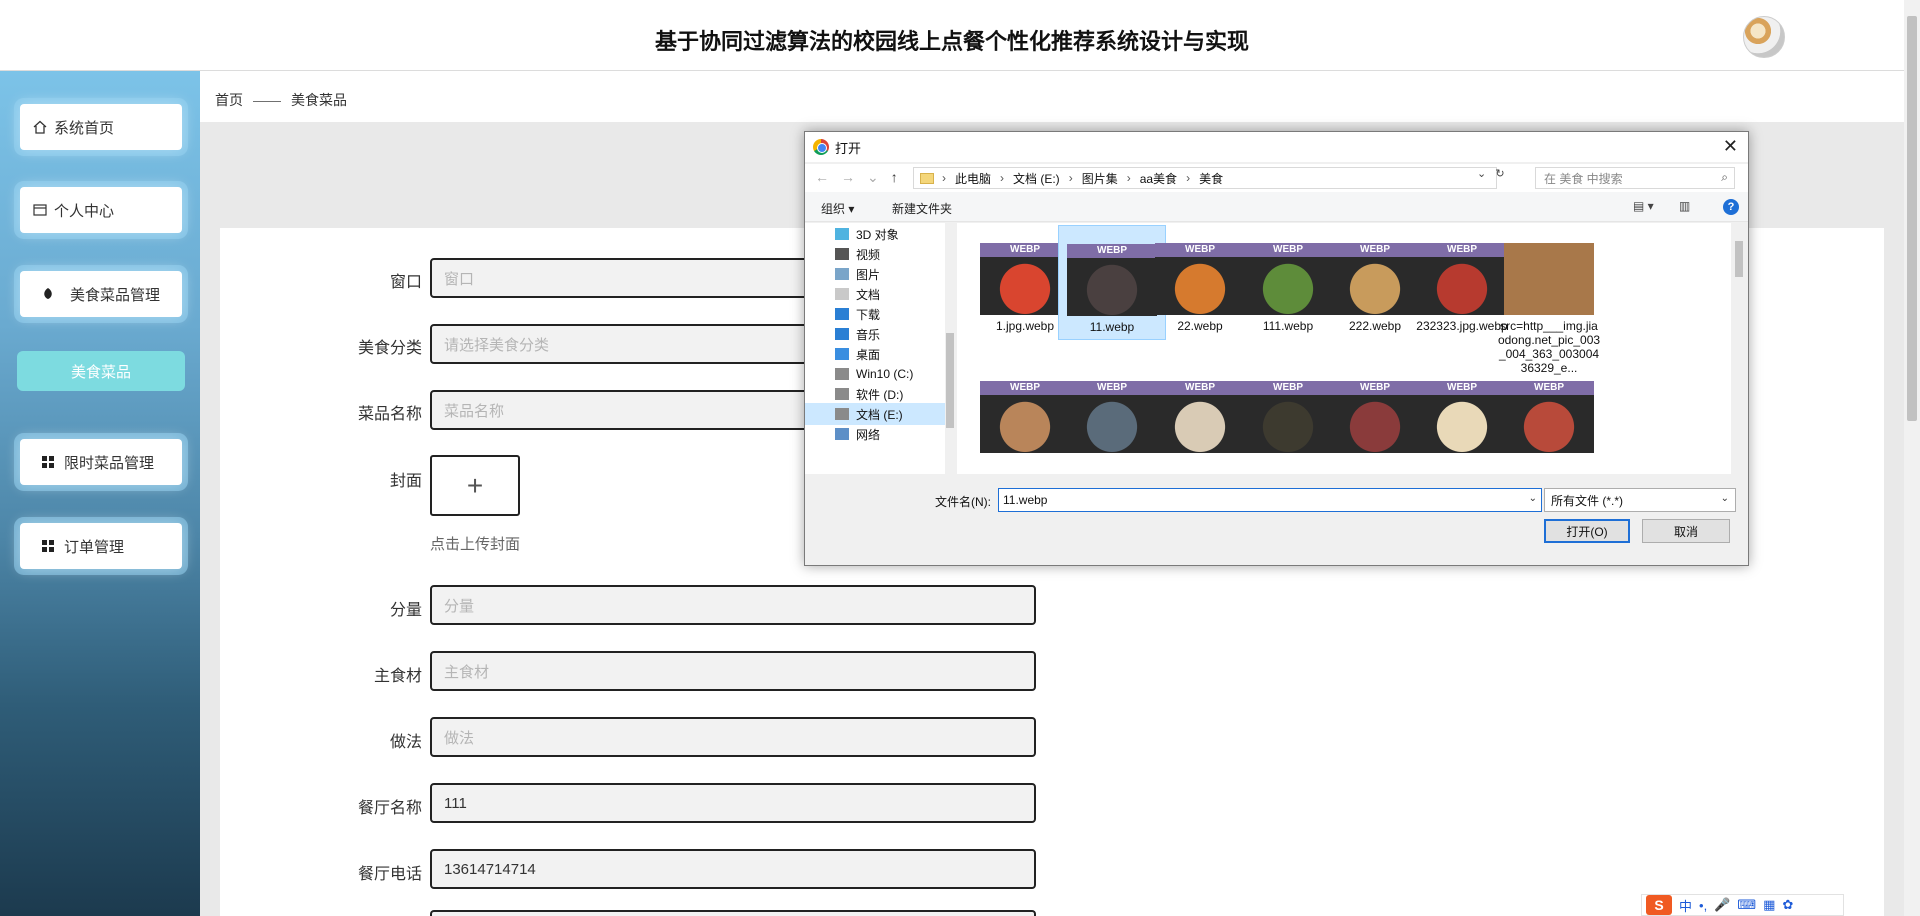  I want to click on sidebar-item-label: 订单管理, so click(94, 547).